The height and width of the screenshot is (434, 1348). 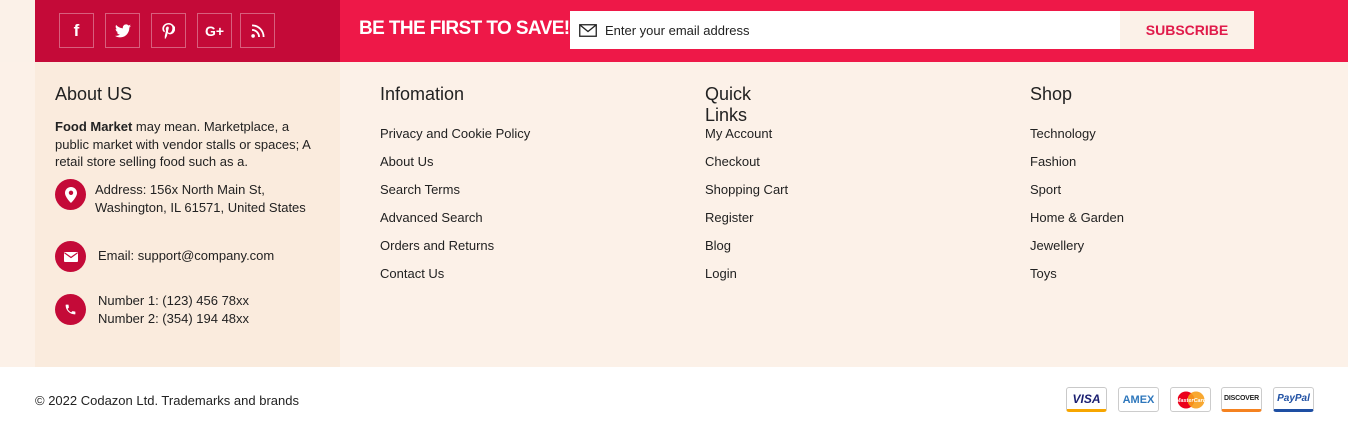 What do you see at coordinates (1077, 134) in the screenshot?
I see `footer-link-technology: Technology` at bounding box center [1077, 134].